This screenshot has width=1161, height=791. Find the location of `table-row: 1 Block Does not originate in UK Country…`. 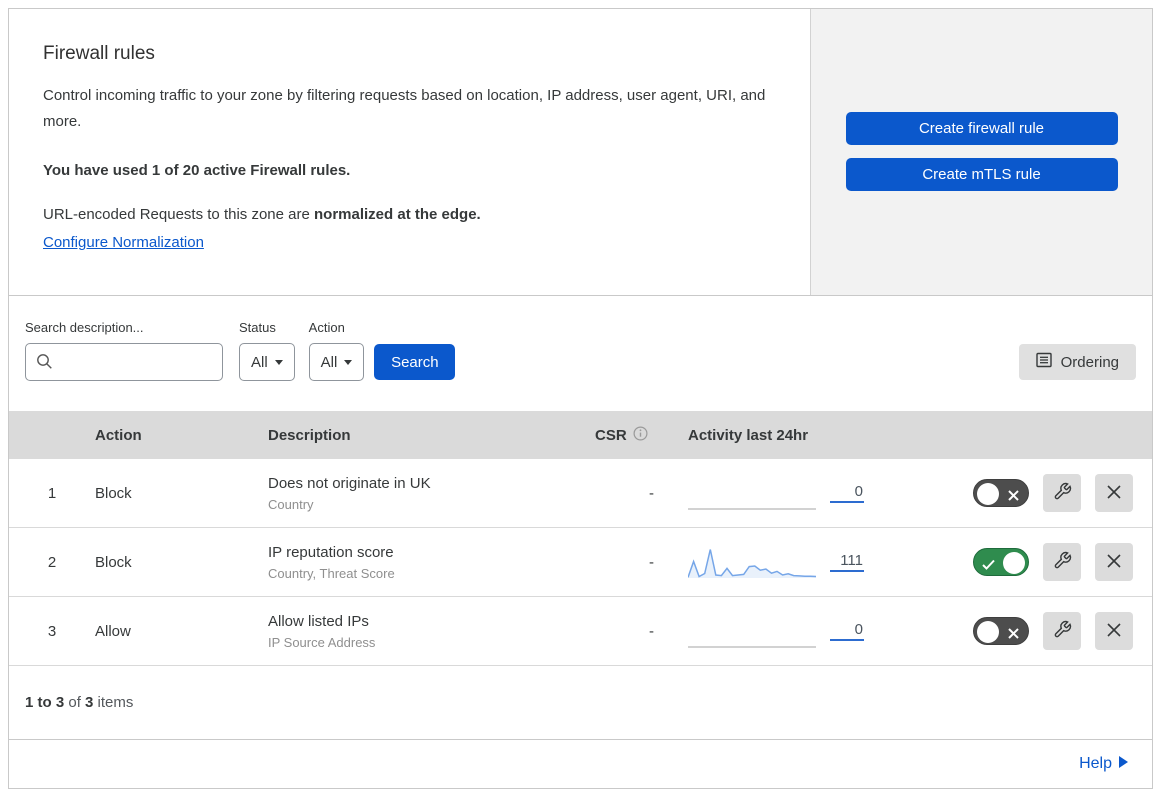

table-row: 1 Block Does not originate in UK Country… is located at coordinates (580, 493).